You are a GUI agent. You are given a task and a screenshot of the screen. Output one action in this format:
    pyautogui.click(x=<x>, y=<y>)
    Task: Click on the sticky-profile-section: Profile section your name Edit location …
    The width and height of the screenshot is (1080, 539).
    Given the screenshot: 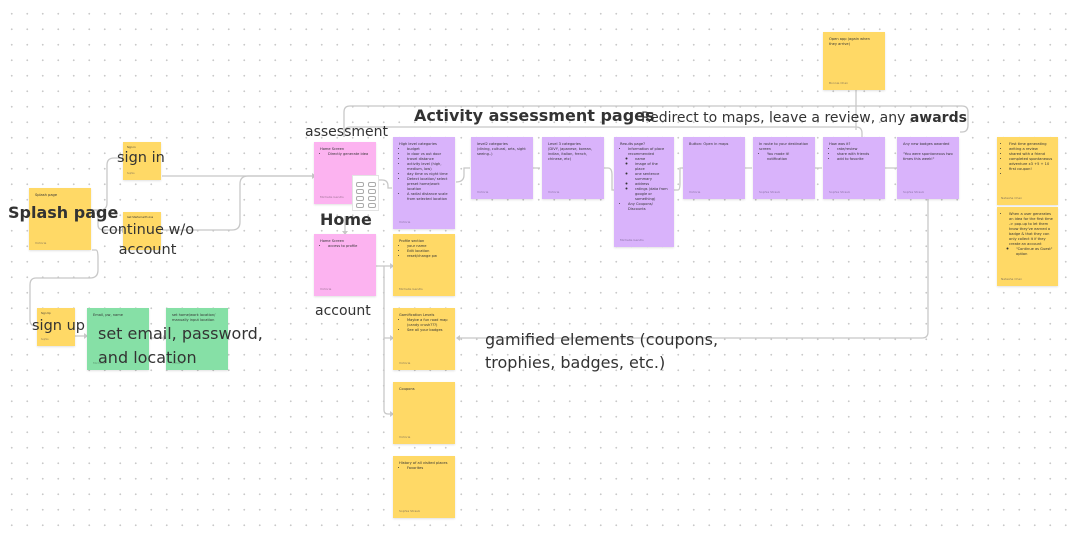 What is the action you would take?
    pyautogui.click(x=424, y=265)
    